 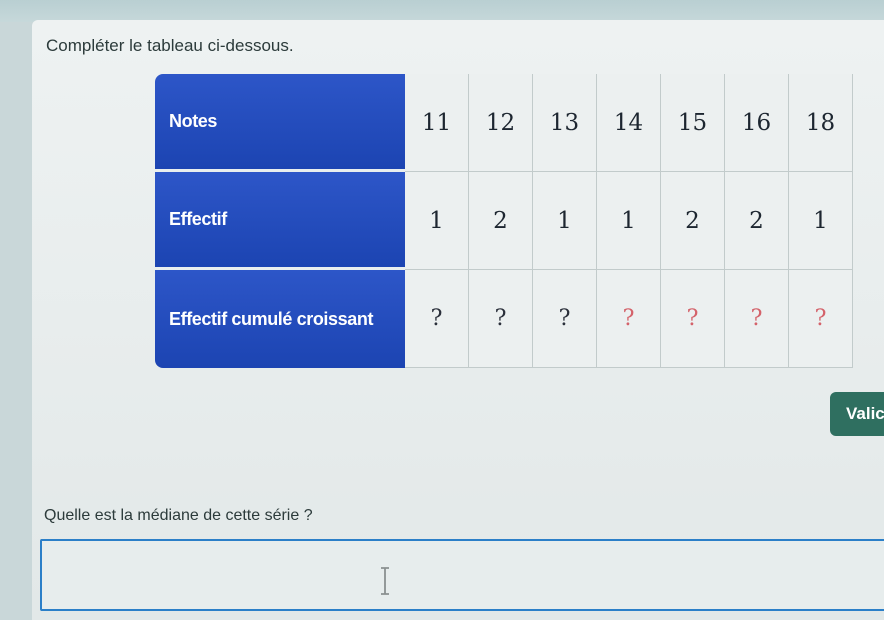 I want to click on table-row-notes: Notes 11 12 13 14 15 16 18, so click(x=504, y=123).